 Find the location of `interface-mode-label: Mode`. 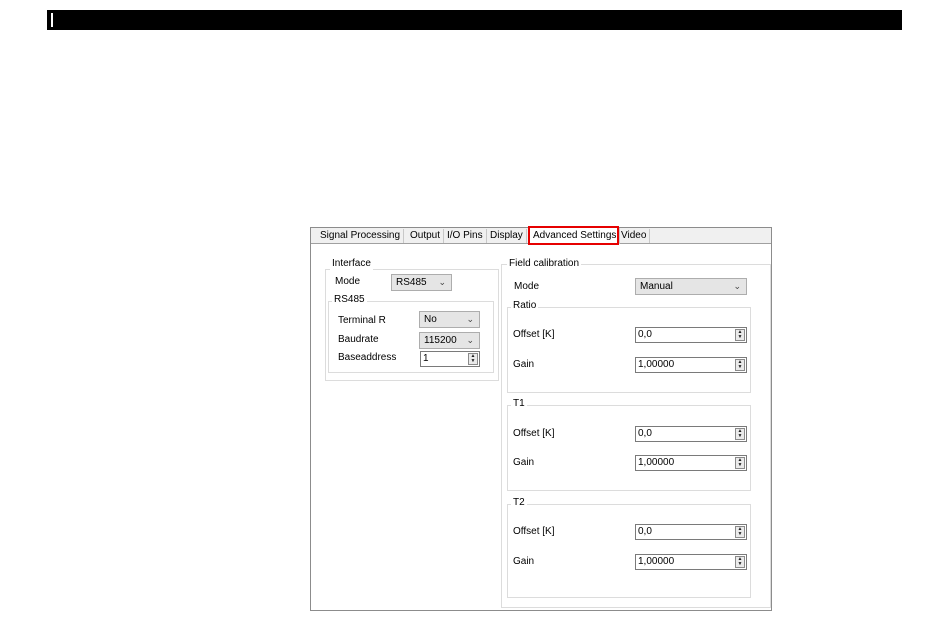

interface-mode-label: Mode is located at coordinates (348, 281).